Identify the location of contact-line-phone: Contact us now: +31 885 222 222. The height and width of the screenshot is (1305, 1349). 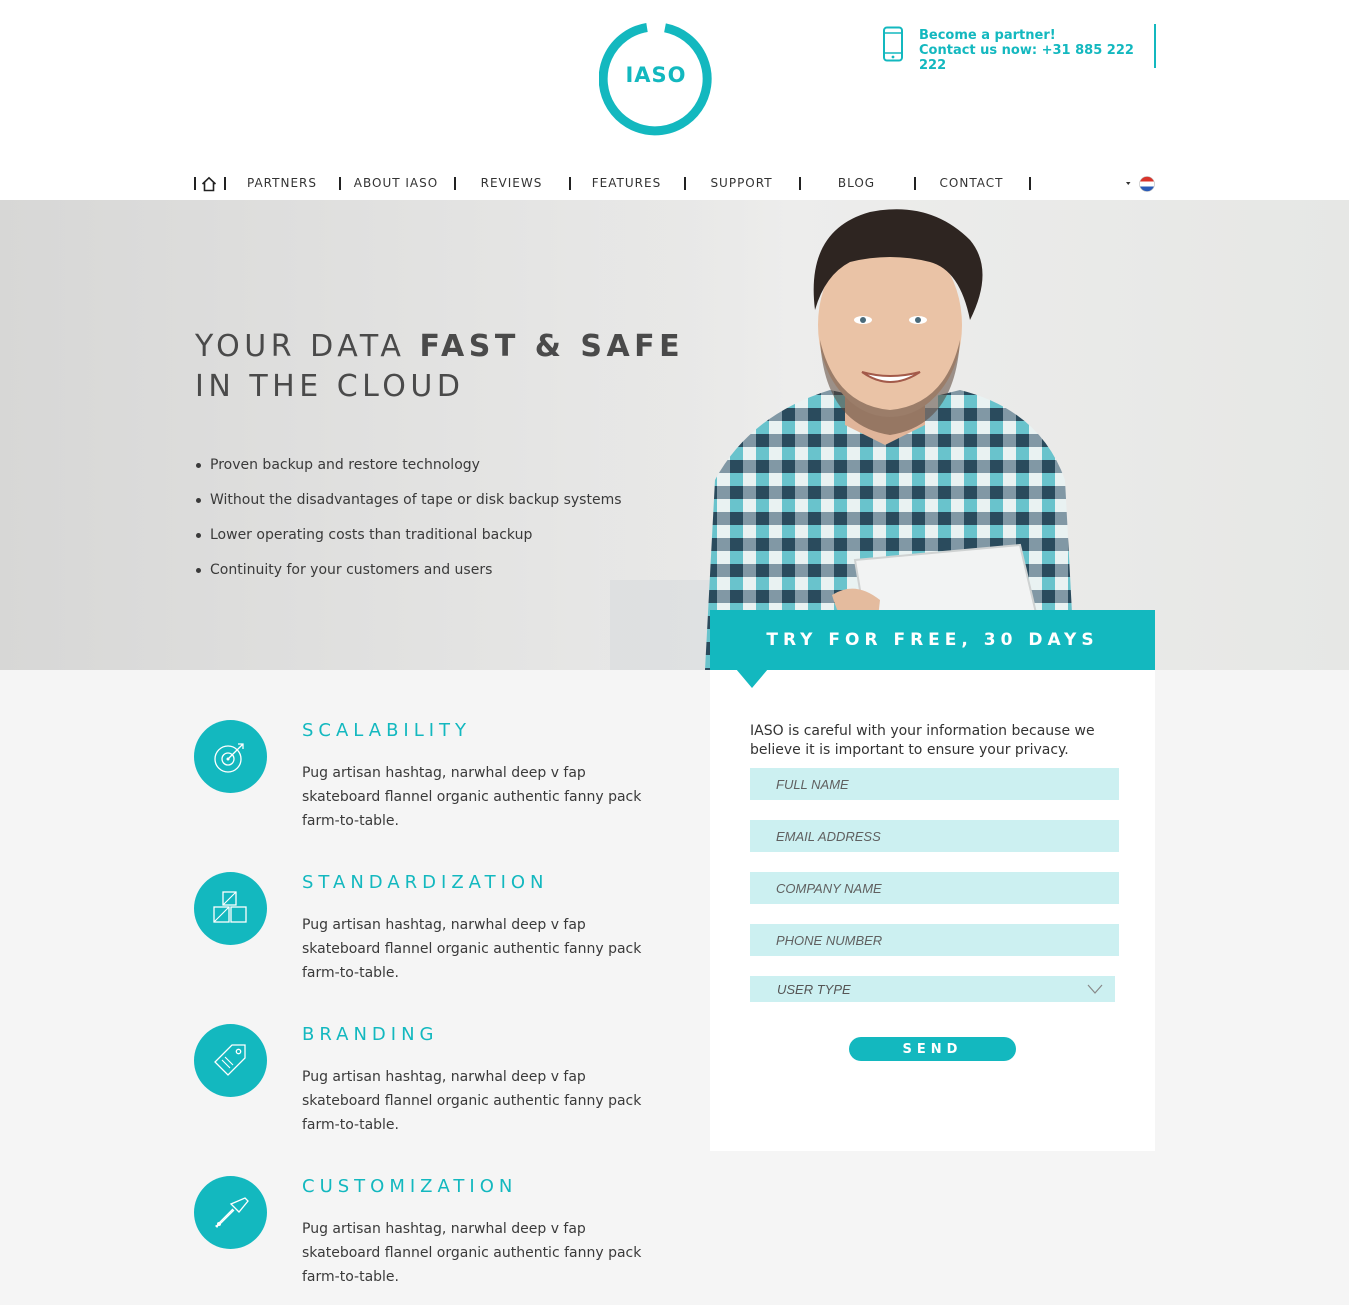
(1036, 58).